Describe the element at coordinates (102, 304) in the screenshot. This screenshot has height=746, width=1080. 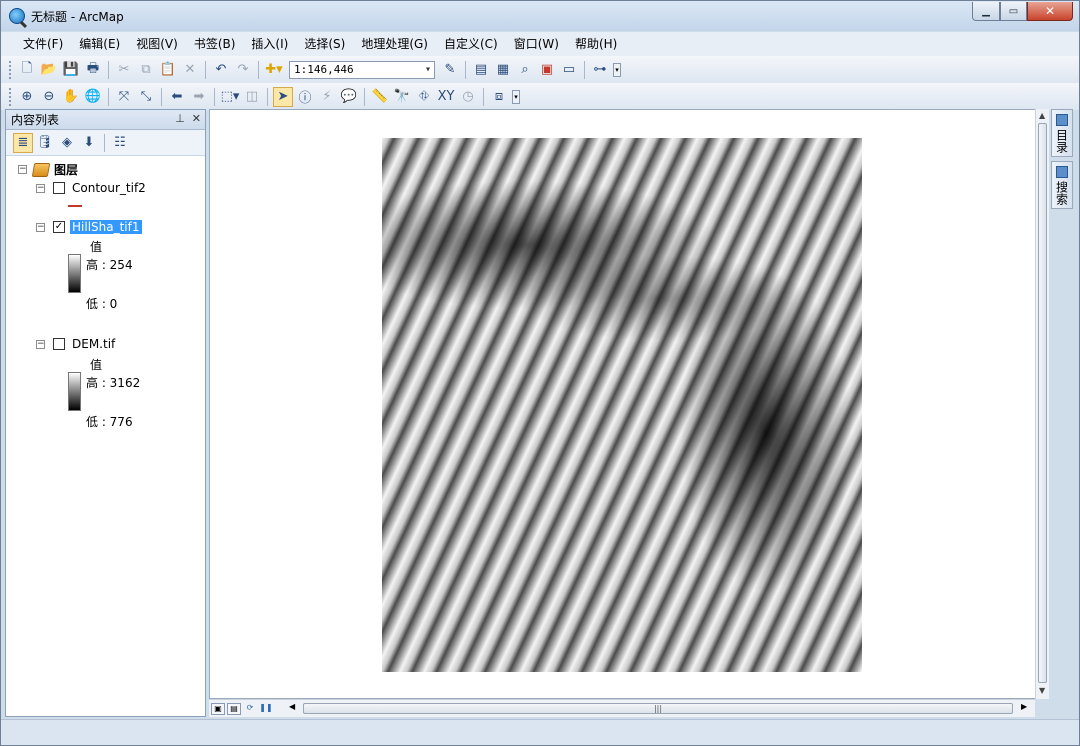
I see `legend-low-label: 低 : 0` at that location.